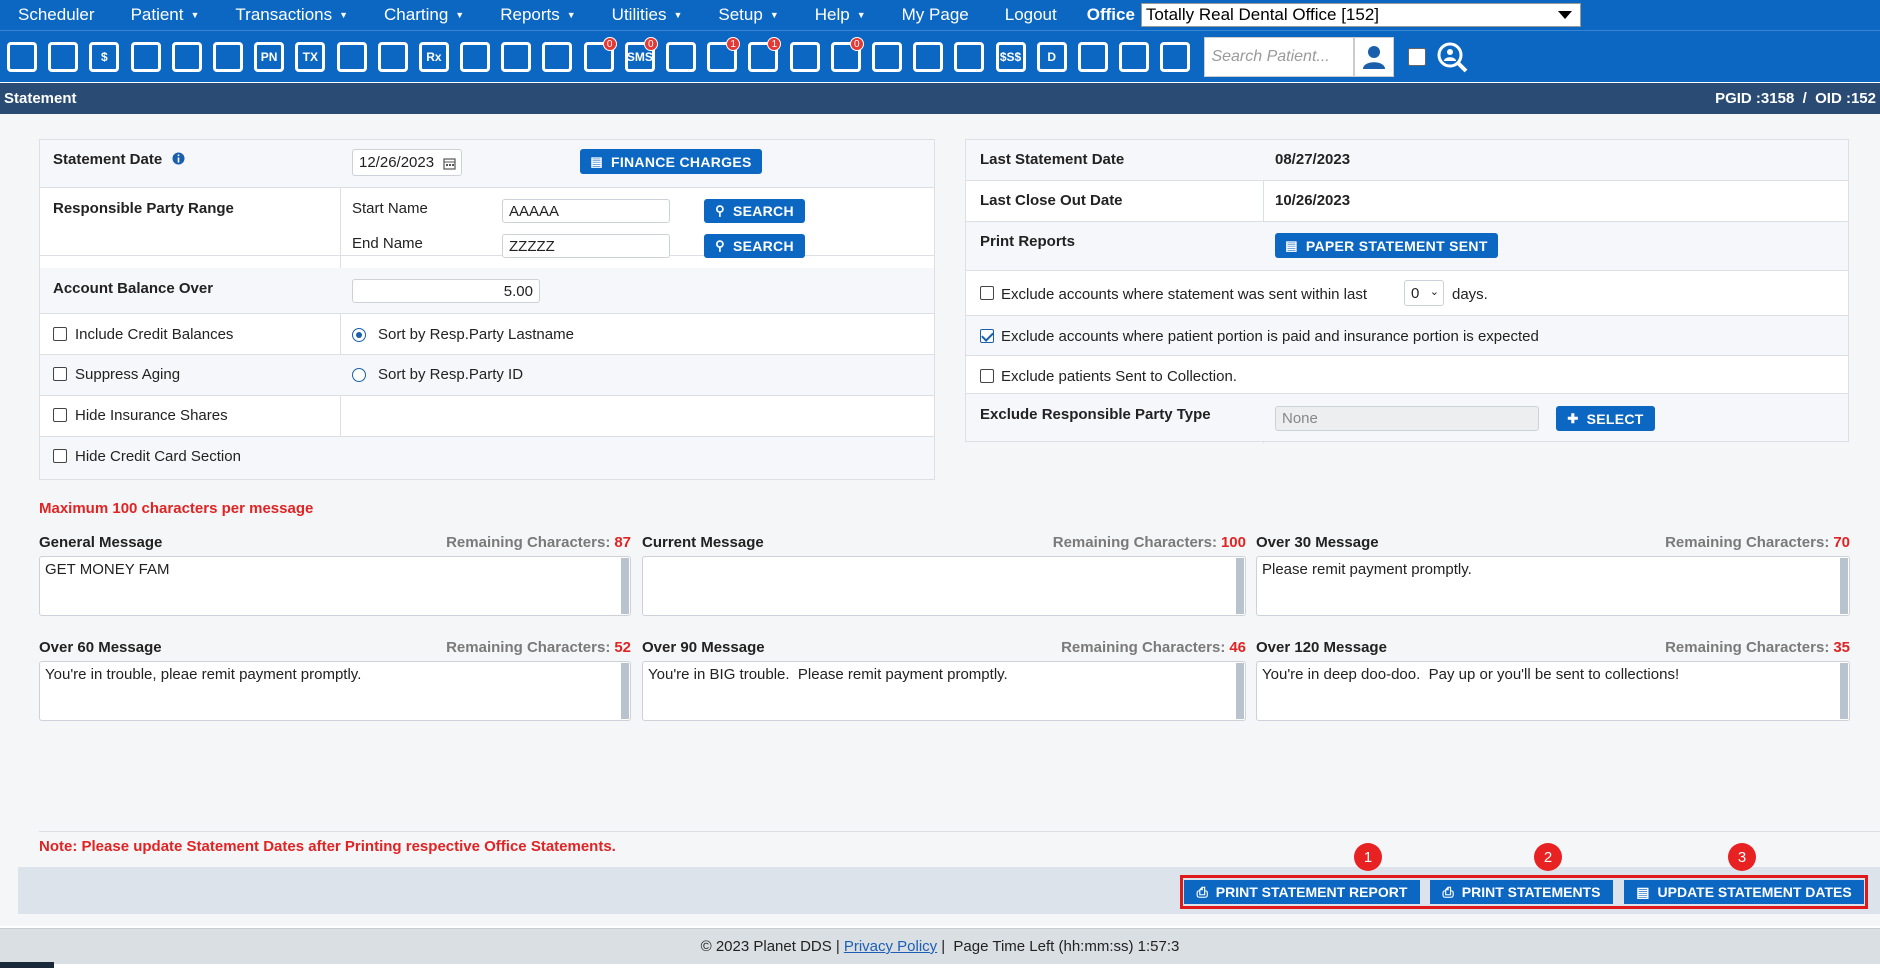  I want to click on add-patient-button, so click(352, 57).